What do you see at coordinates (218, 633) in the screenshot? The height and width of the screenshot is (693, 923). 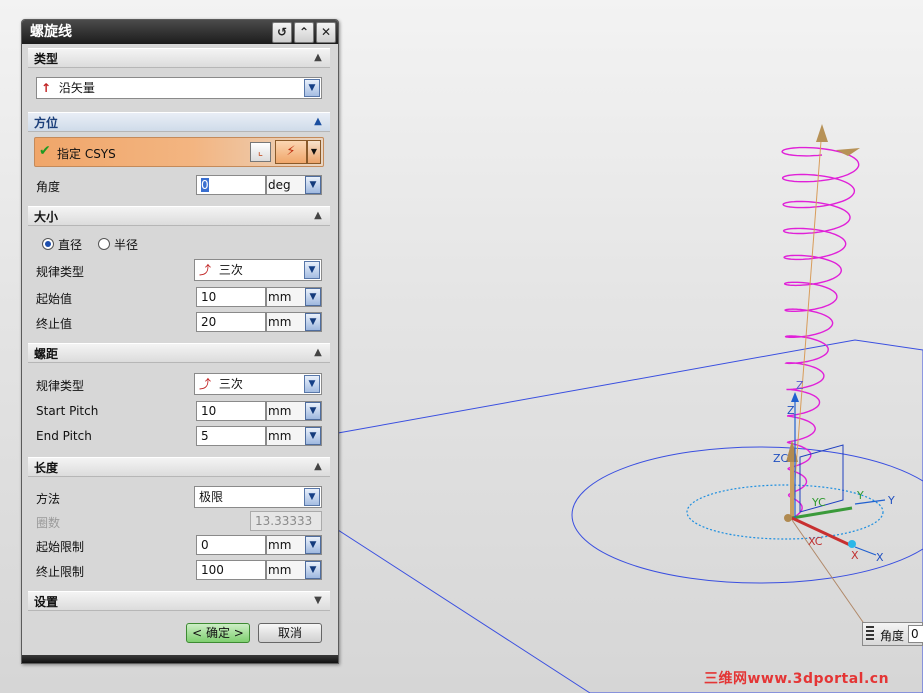 I see `ok-button: < 确定 >` at bounding box center [218, 633].